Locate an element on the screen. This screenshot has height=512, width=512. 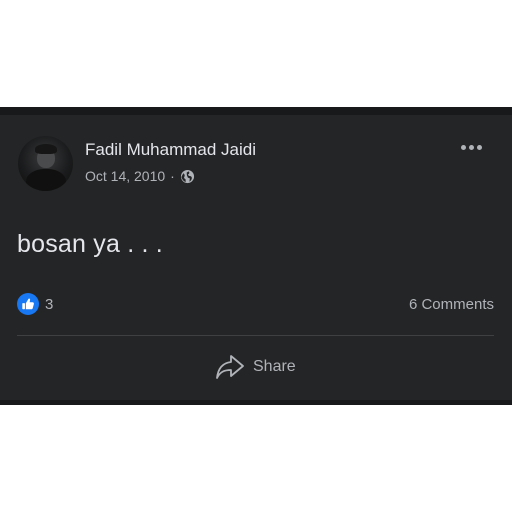
thumbs-up-icon is located at coordinates (28, 304).